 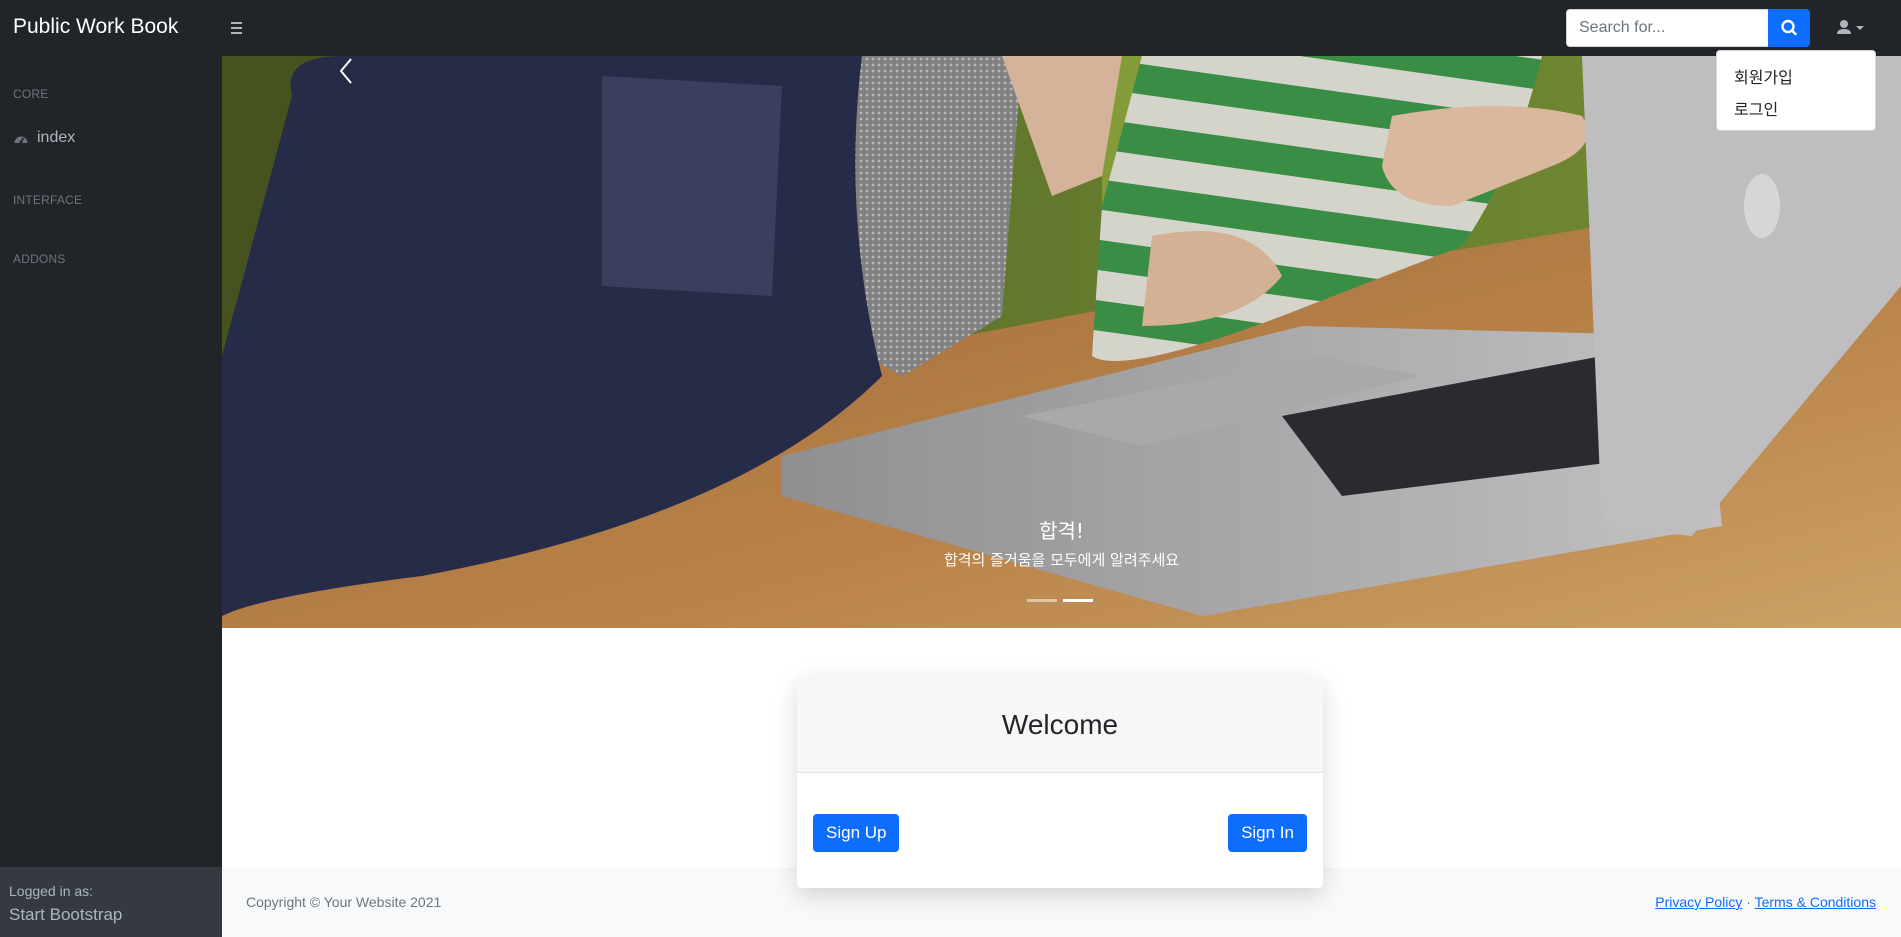 What do you see at coordinates (344, 902) in the screenshot?
I see `copyright-text: Copyright © Your Website 2021` at bounding box center [344, 902].